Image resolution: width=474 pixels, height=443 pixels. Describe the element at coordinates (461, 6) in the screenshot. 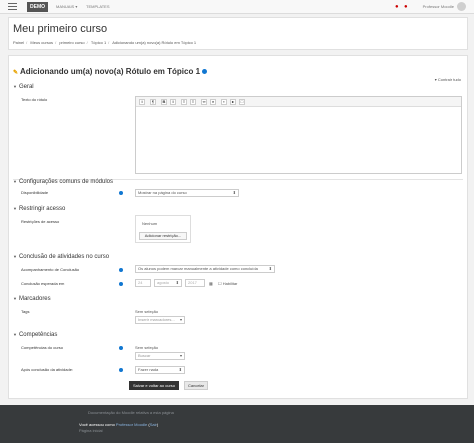

I see `avatar` at that location.